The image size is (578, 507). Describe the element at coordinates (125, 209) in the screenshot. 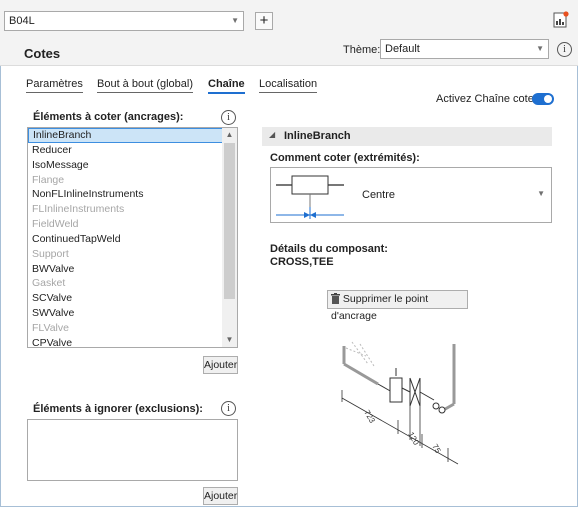

I see `list-item: FLInlineInstruments` at that location.